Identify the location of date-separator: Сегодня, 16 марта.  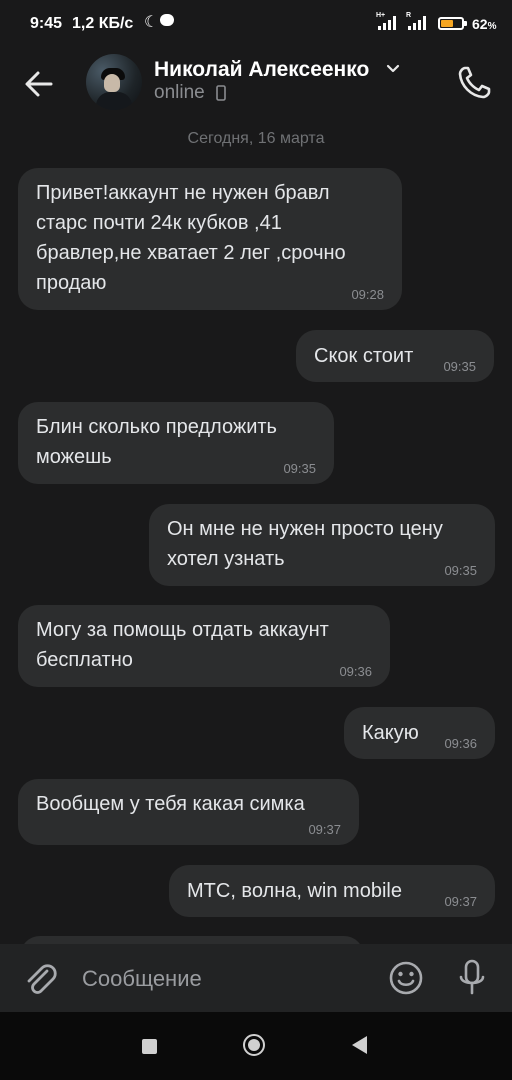
(256, 138).